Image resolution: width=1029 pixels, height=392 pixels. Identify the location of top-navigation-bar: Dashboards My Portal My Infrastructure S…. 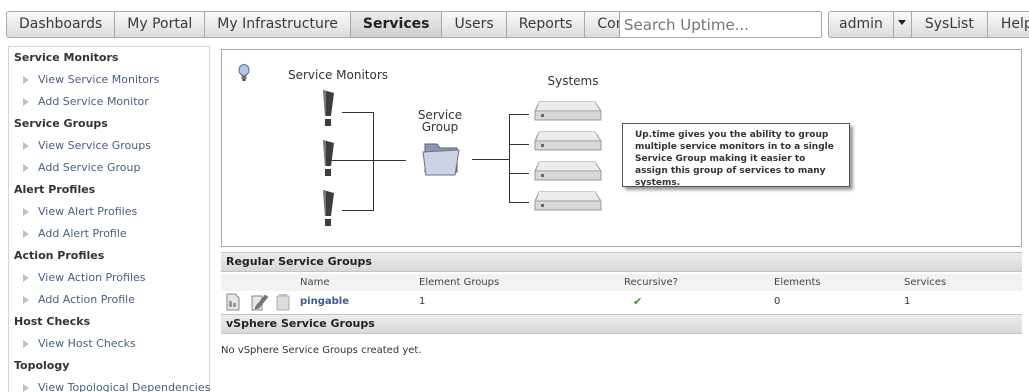
(514, 23).